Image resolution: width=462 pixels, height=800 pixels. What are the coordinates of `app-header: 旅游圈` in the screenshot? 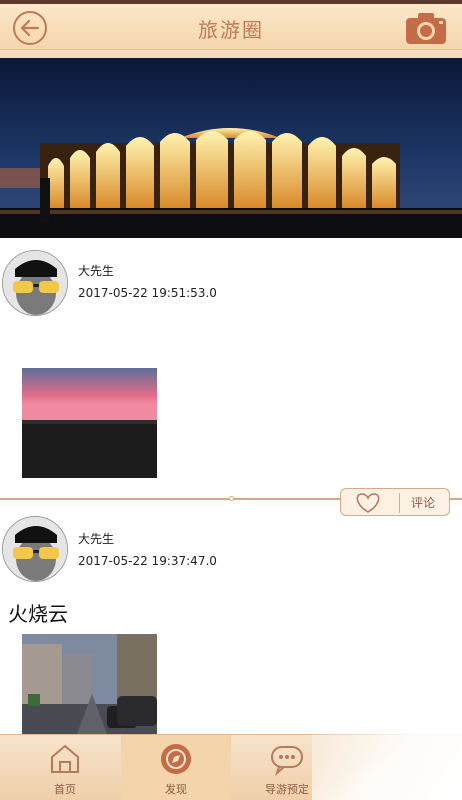 It's located at (231, 27).